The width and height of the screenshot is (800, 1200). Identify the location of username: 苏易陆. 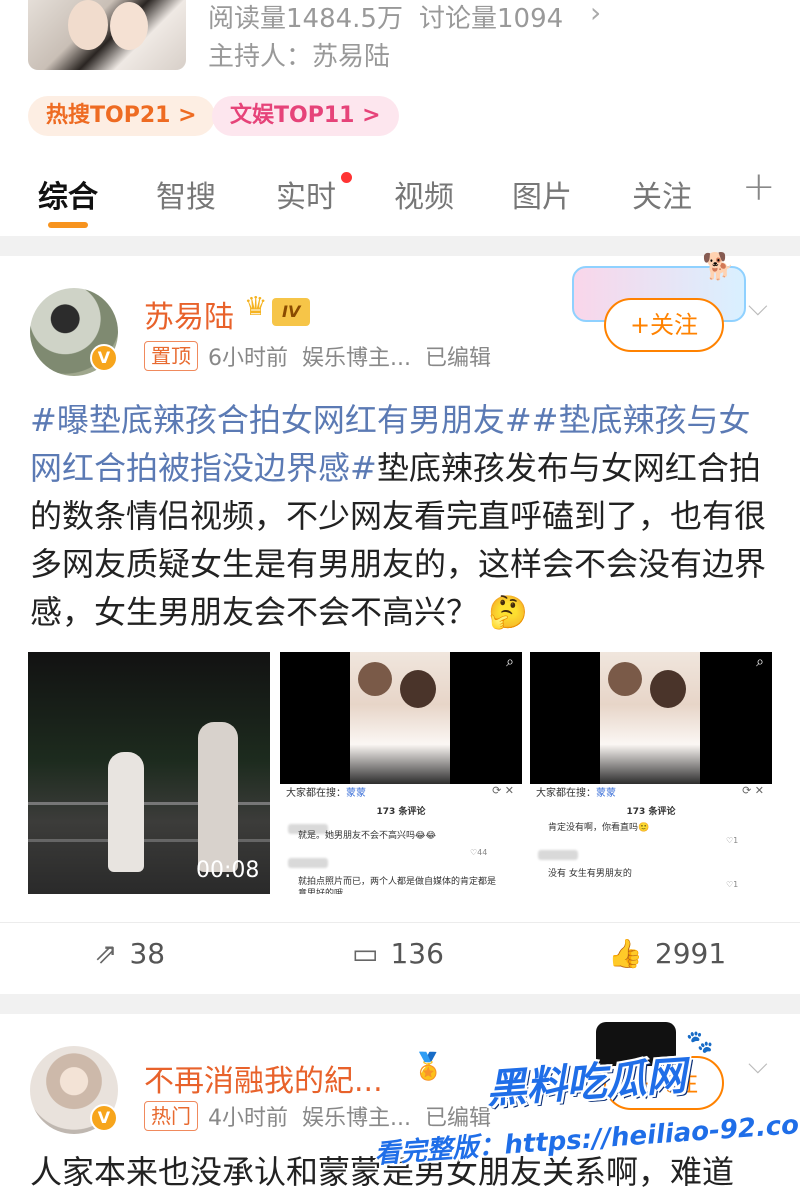
(189, 314).